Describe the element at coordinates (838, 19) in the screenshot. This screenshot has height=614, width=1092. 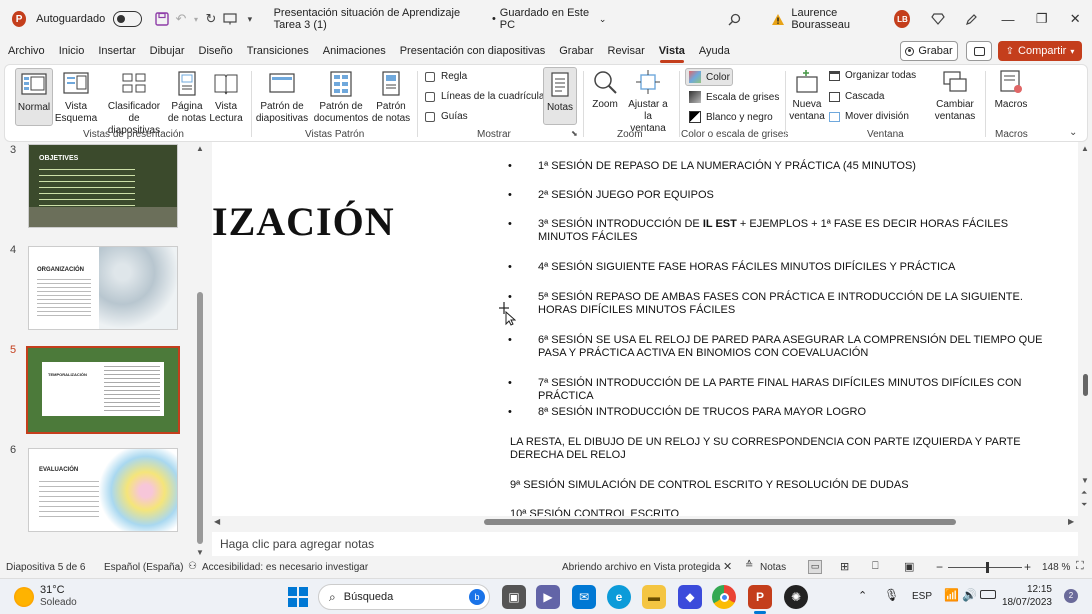
I see `user-name: Laurence Bourasseau` at that location.